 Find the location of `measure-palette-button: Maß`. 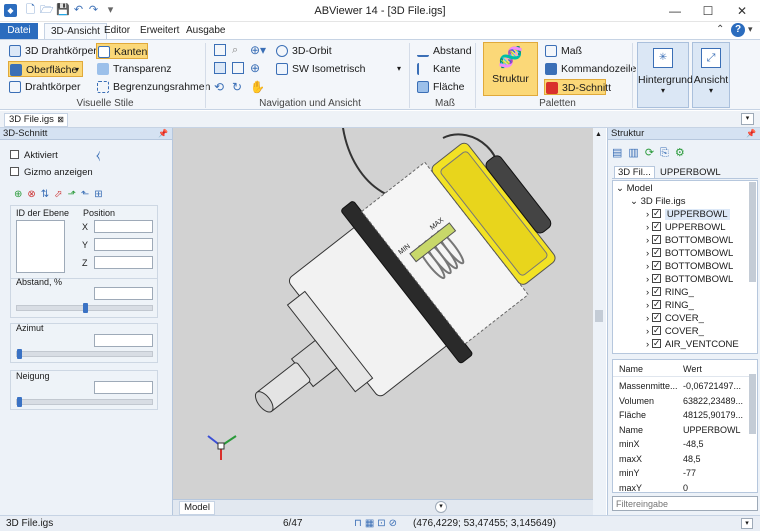

measure-palette-button: Maß is located at coordinates (563, 51).